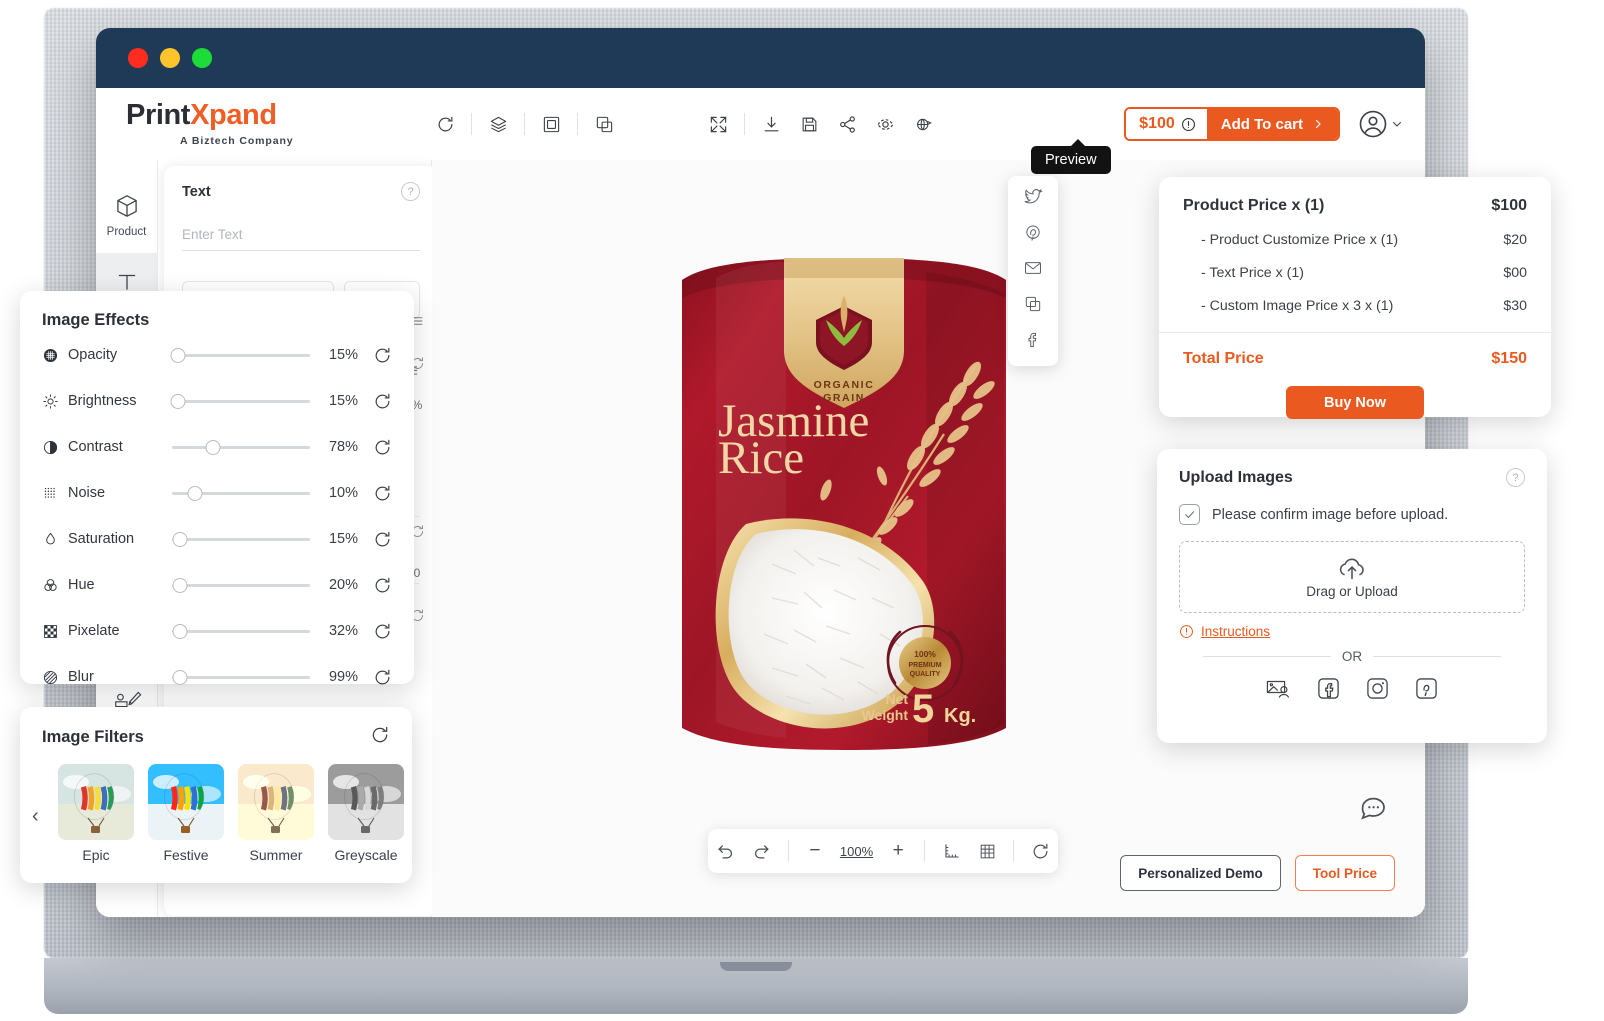 Image resolution: width=1604 pixels, height=1021 pixels. I want to click on send-to-back-icon, so click(604, 124).